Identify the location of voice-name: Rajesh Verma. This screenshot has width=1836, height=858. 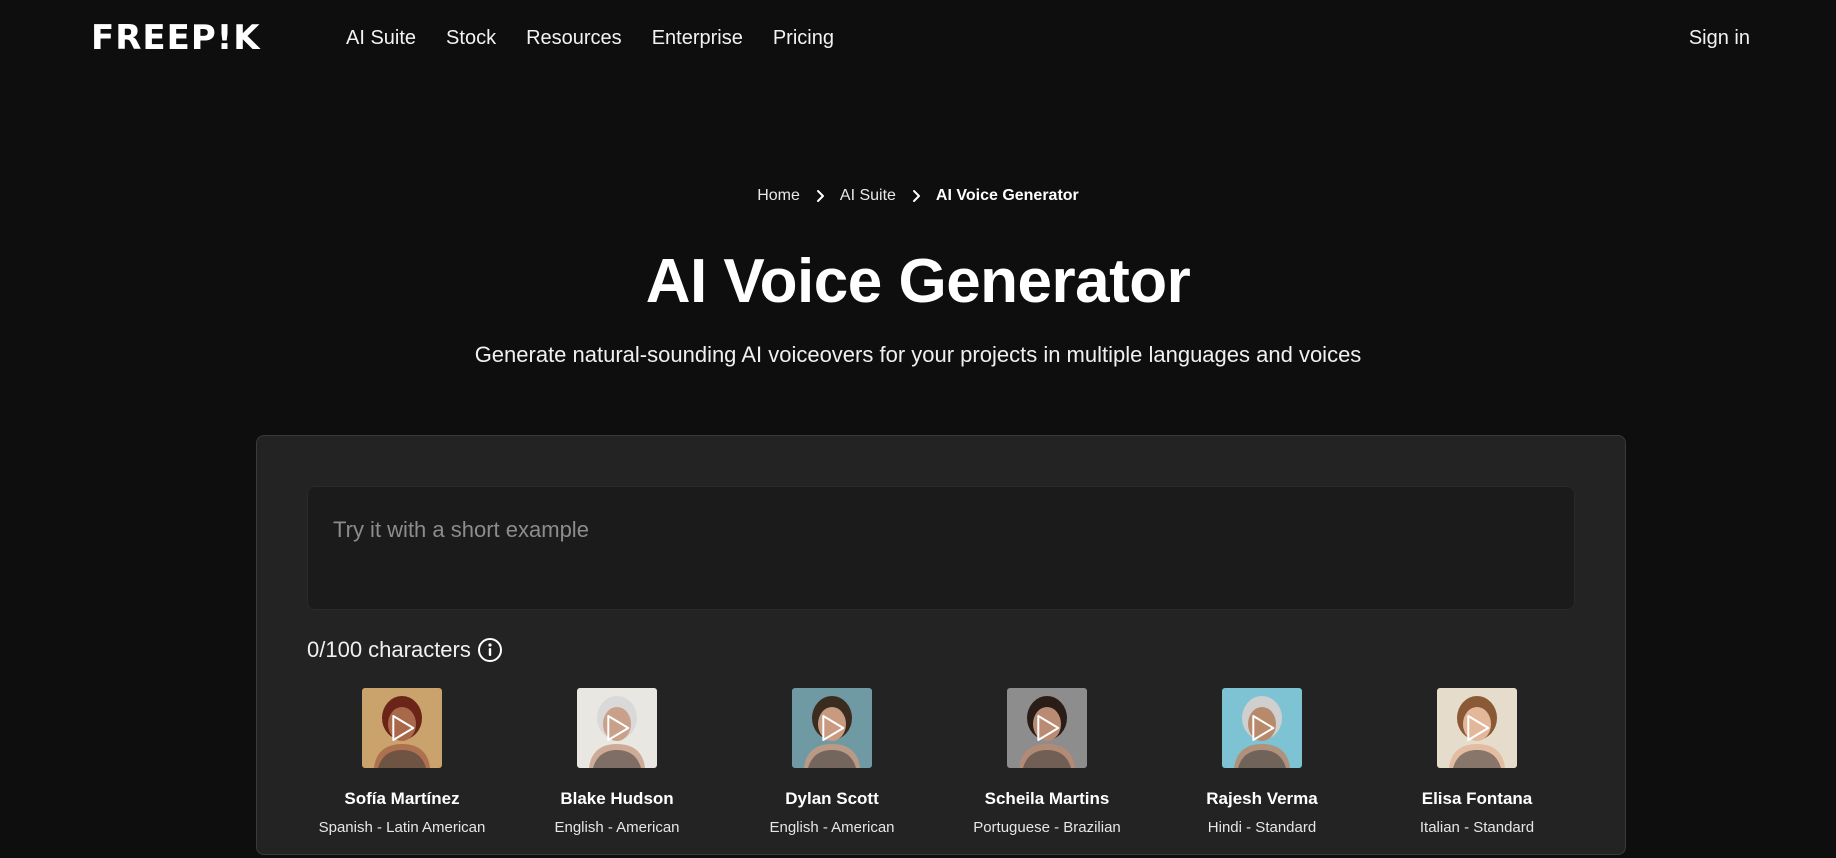
(1262, 798).